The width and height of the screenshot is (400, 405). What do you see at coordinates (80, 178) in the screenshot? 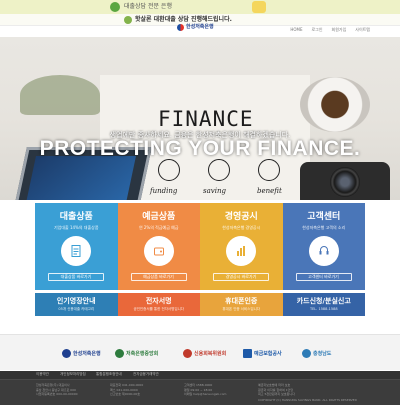
I see `laptop-screen` at bounding box center [80, 178].